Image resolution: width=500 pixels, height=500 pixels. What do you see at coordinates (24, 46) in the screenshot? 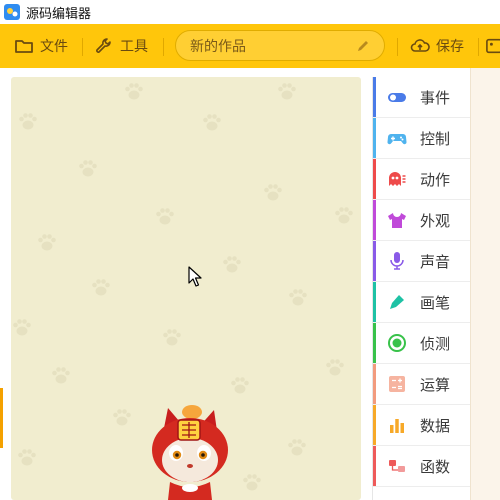
I see `folder-icon` at bounding box center [24, 46].